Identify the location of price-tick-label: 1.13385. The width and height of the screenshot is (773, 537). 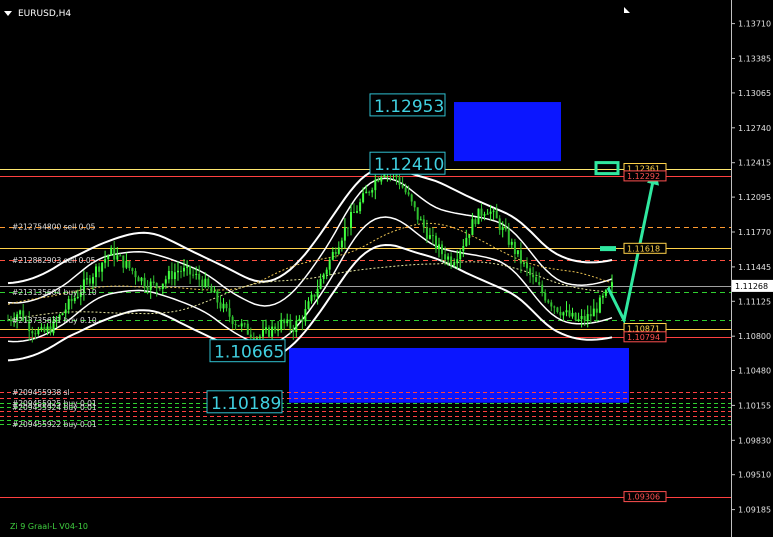
(754, 59).